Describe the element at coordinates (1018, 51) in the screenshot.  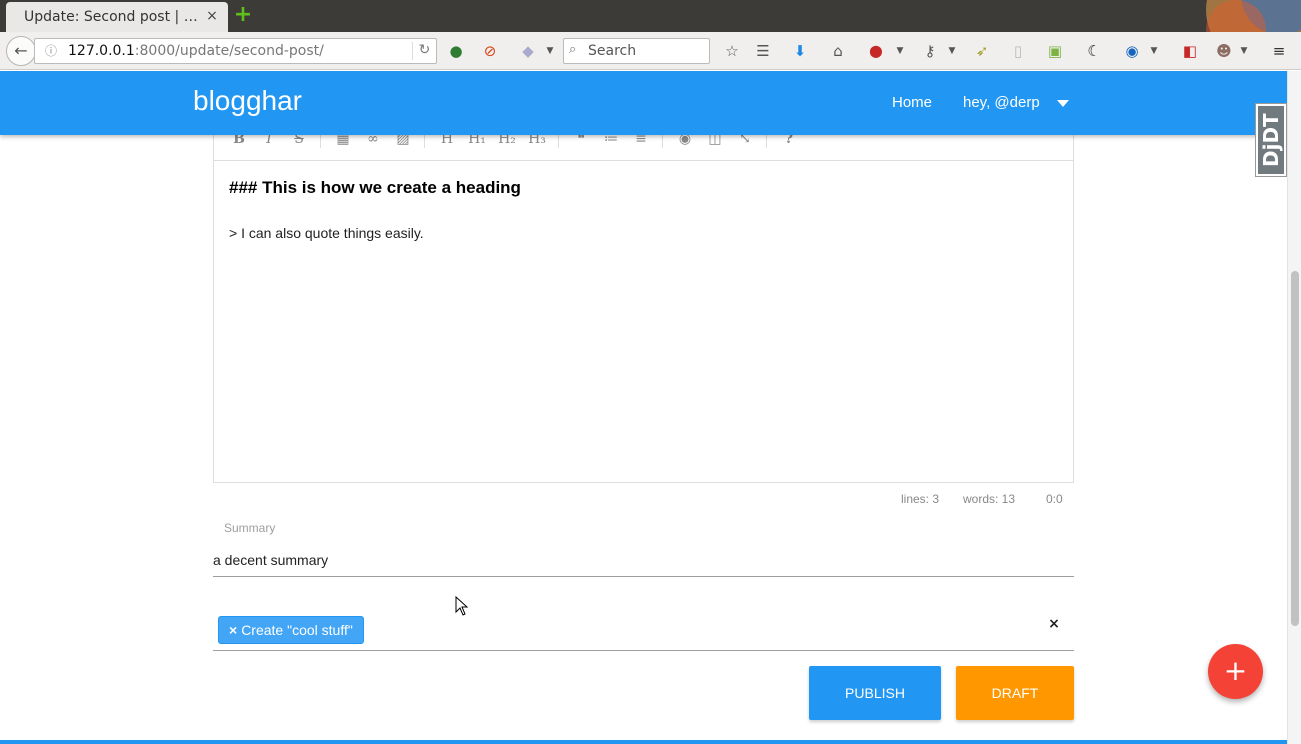
I see `extension-id-icon: ▯` at that location.